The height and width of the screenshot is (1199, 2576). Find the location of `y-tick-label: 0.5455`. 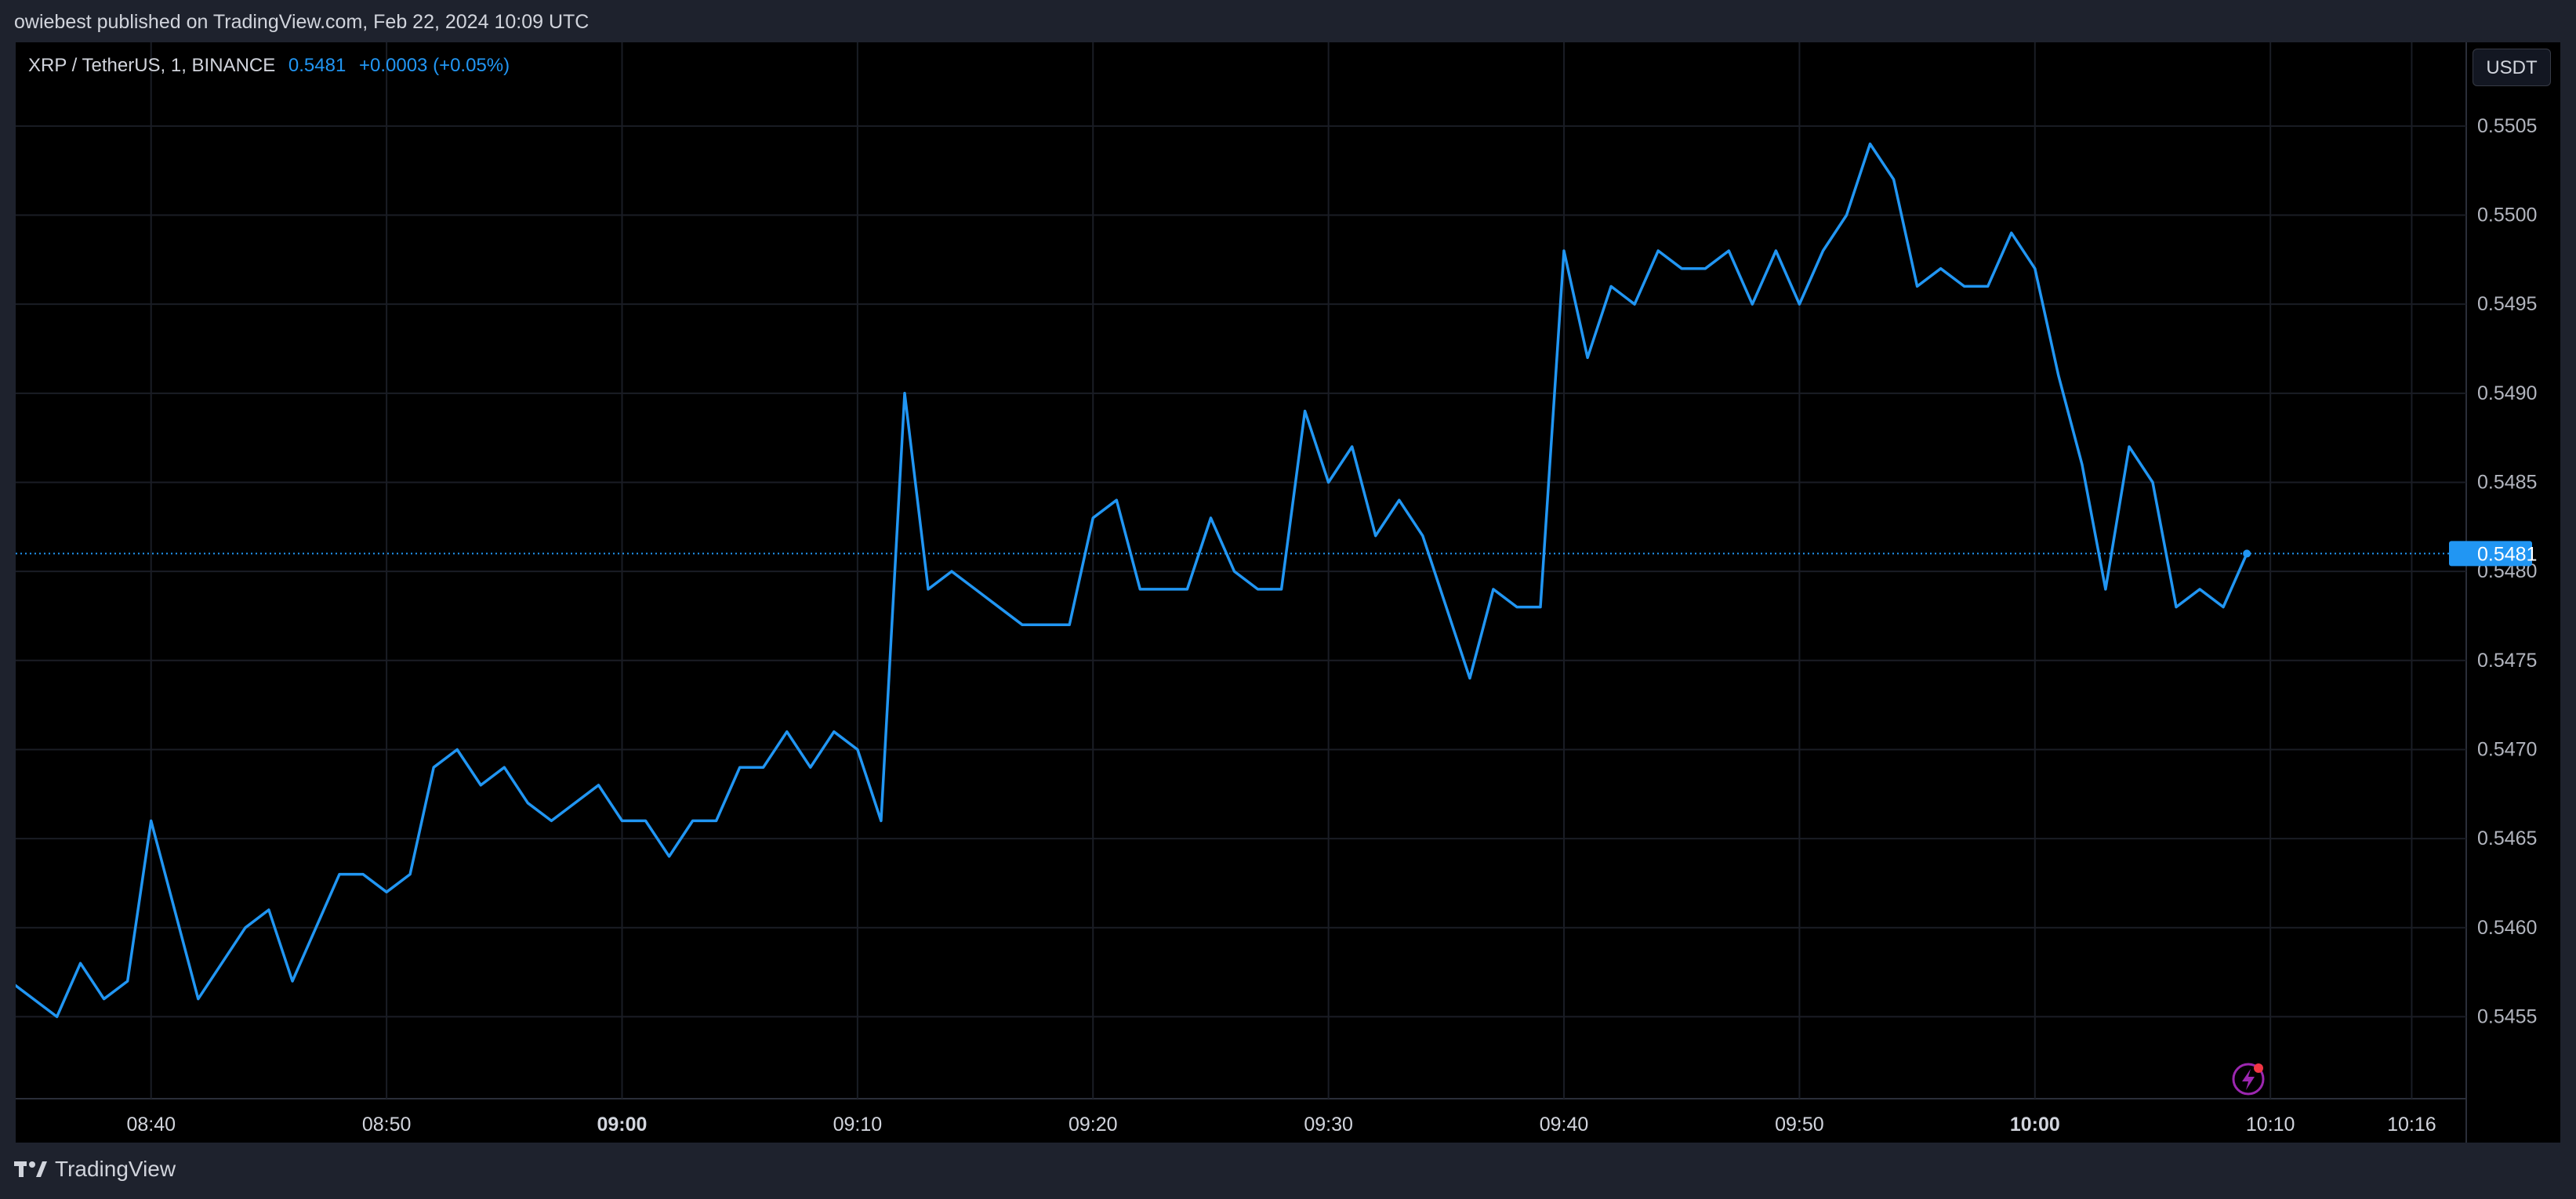

y-tick-label: 0.5455 is located at coordinates (2507, 1016).